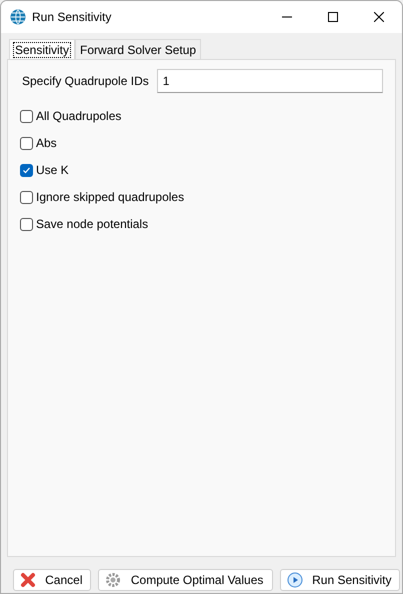  I want to click on dialog-button: Compute Optimal Values, so click(185, 580).